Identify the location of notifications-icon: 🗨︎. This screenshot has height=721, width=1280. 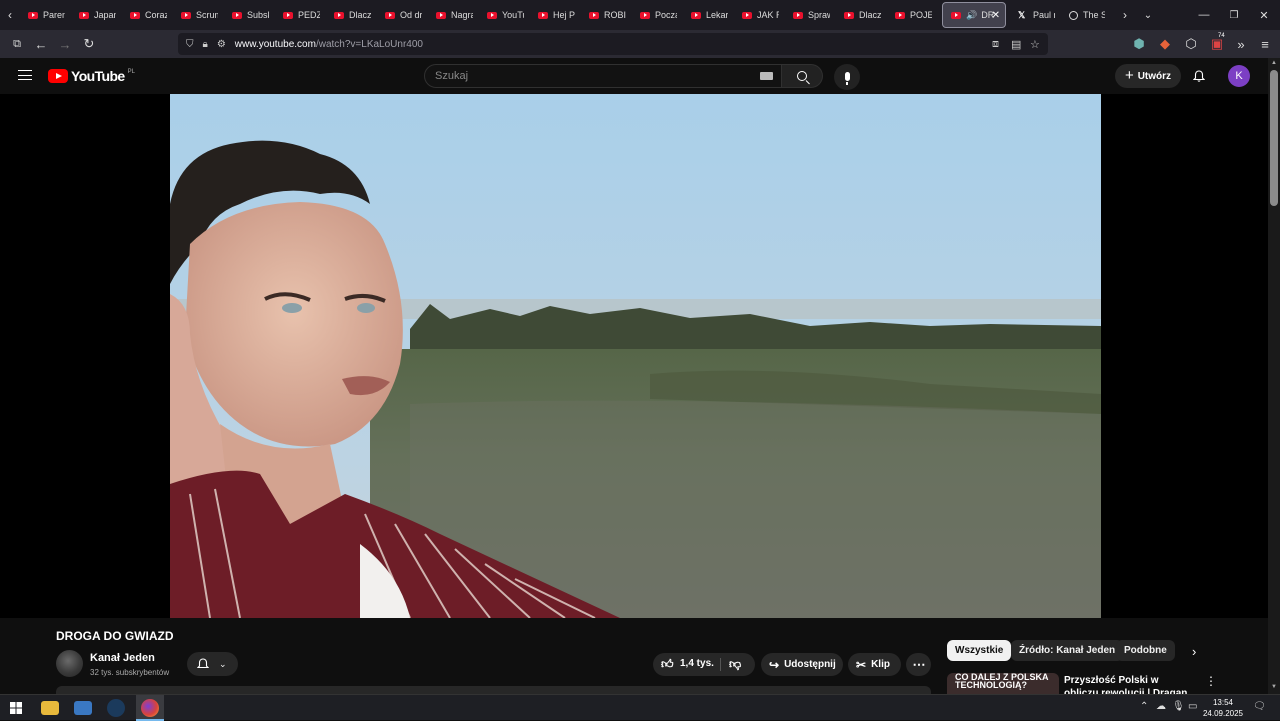
(1259, 706).